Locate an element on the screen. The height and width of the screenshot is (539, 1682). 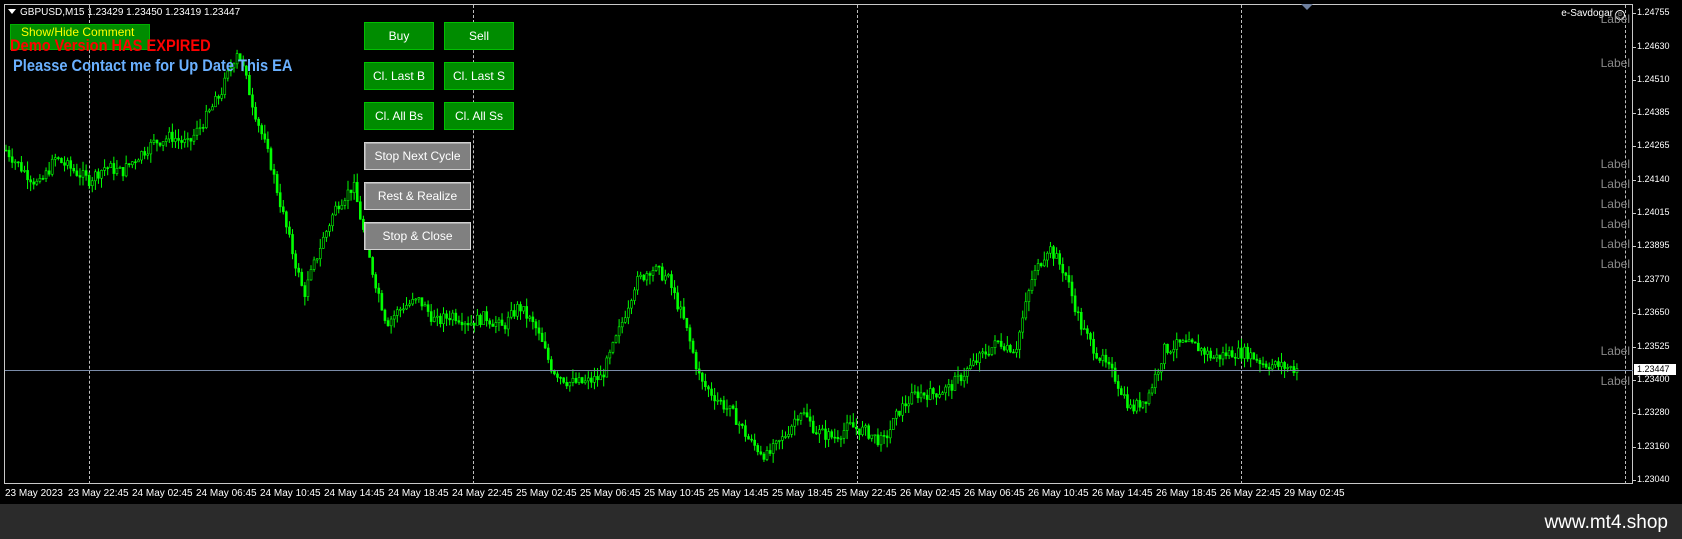
price-tick: 1.23525 is located at coordinates (1651, 346).